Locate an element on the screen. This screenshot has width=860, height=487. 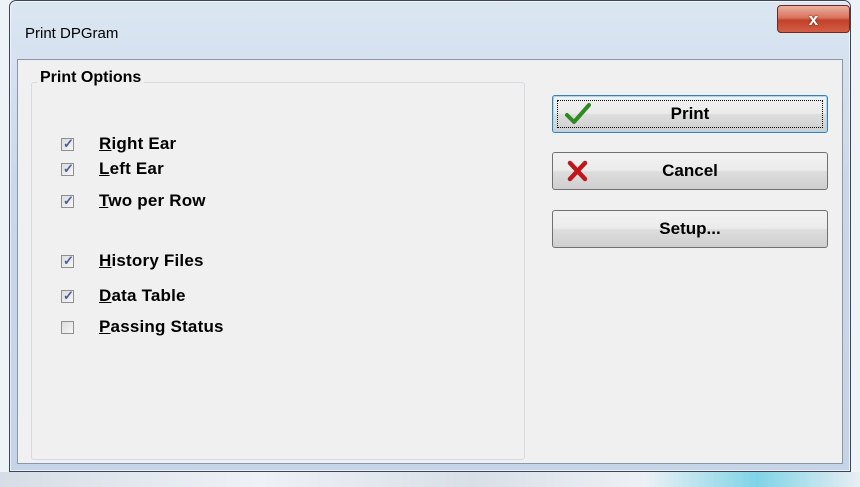
title-bar: Print DPGram x is located at coordinates (430, 25).